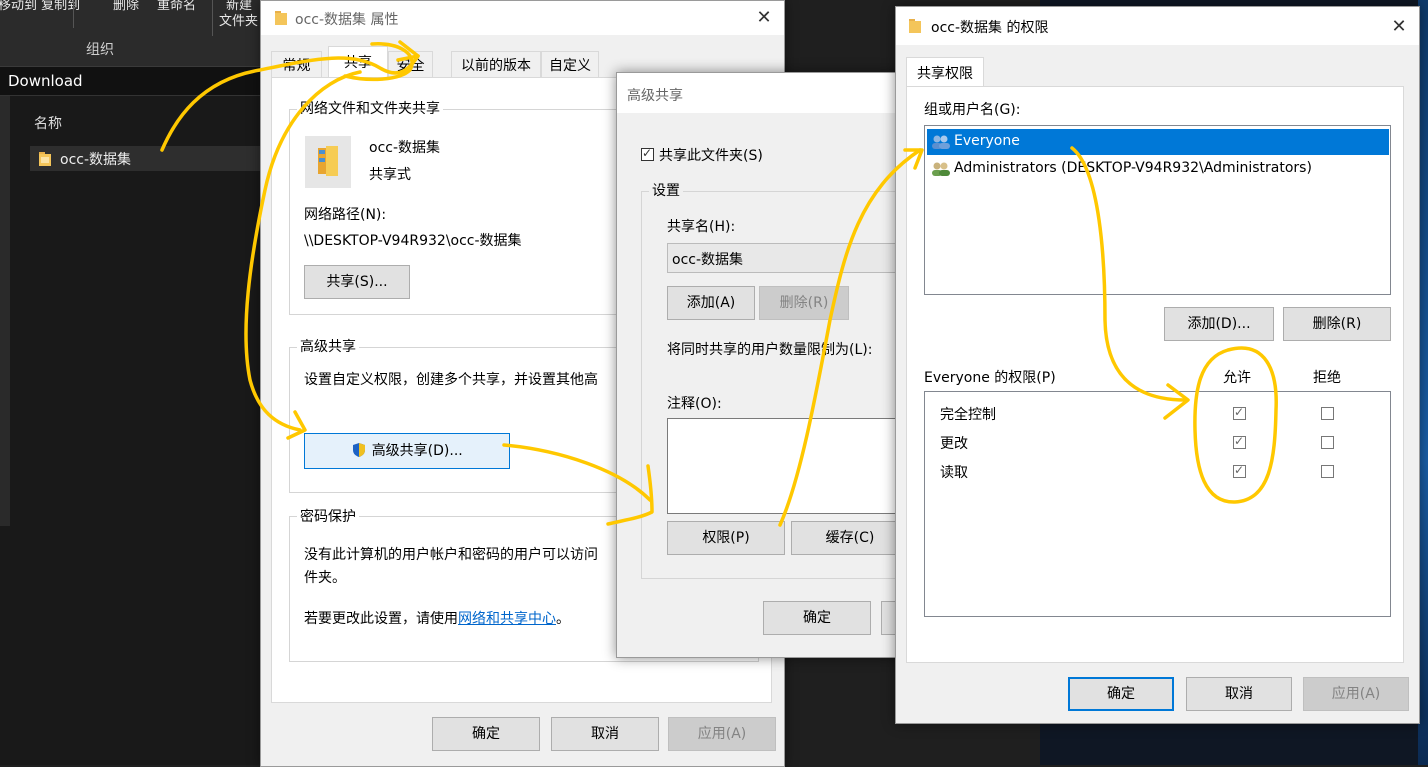 The height and width of the screenshot is (767, 1428). What do you see at coordinates (451, 555) in the screenshot?
I see `password-description-line1: 没有此计算机的用户帐户和密码的用户可以访问` at bounding box center [451, 555].